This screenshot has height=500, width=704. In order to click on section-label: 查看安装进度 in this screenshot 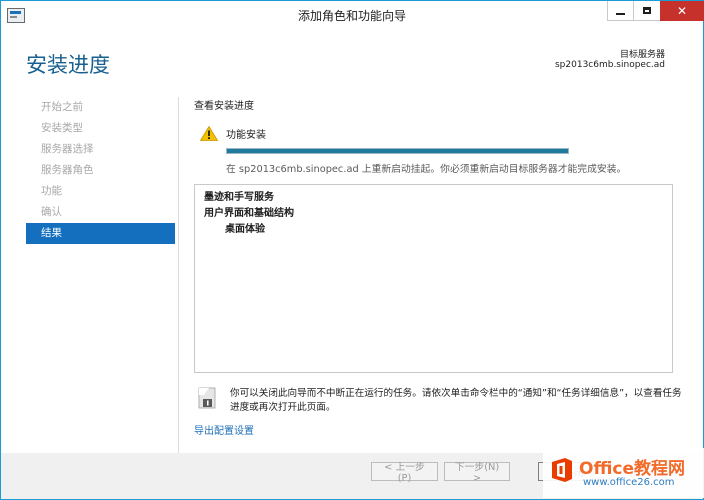, I will do `click(224, 106)`.